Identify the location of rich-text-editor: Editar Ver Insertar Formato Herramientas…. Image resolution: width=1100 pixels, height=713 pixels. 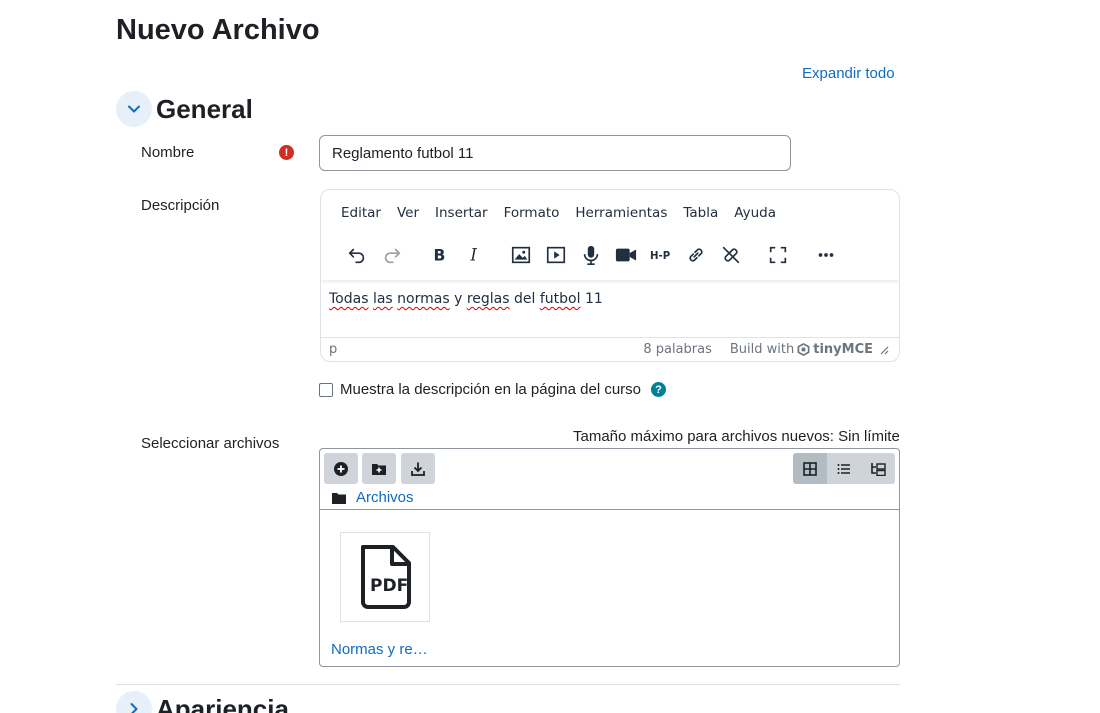
(610, 275).